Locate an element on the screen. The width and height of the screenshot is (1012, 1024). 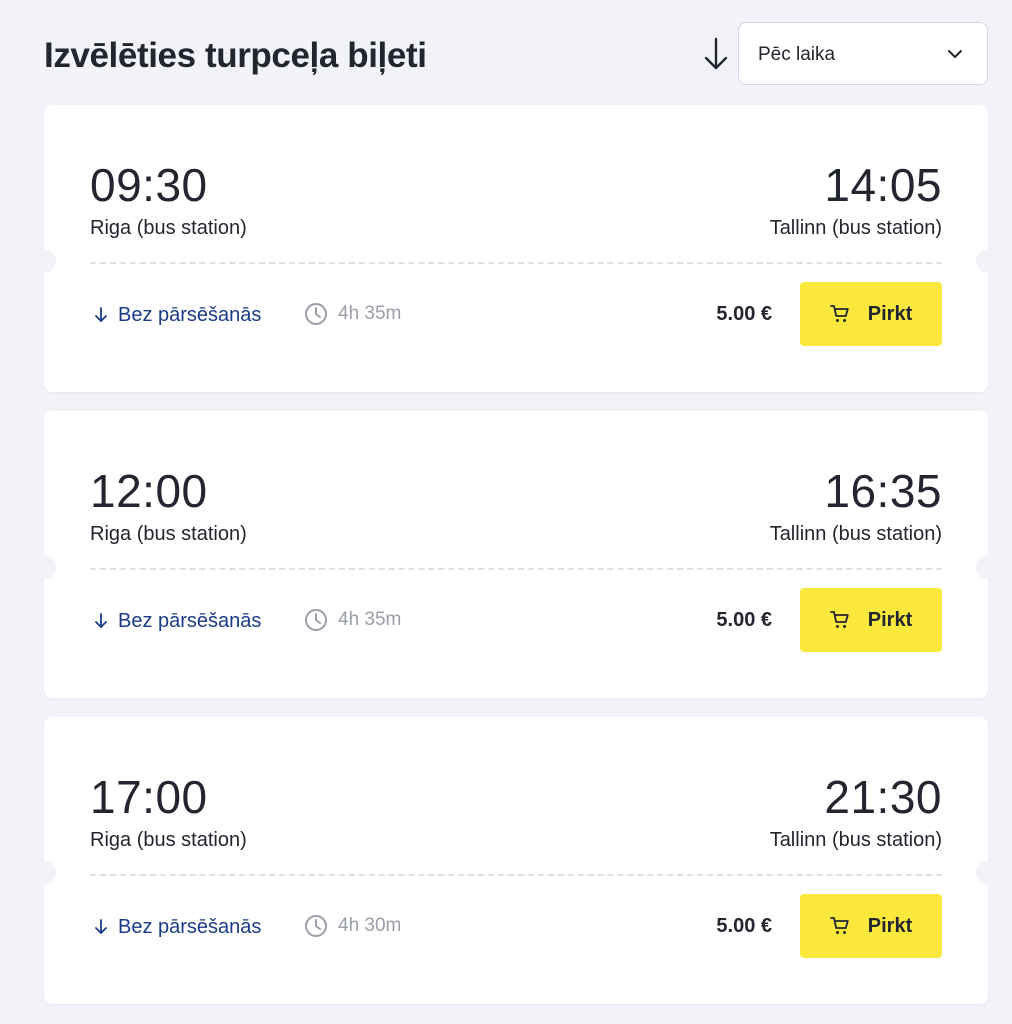
page-title: Izvēlēties turpceļa biļeti is located at coordinates (235, 55).